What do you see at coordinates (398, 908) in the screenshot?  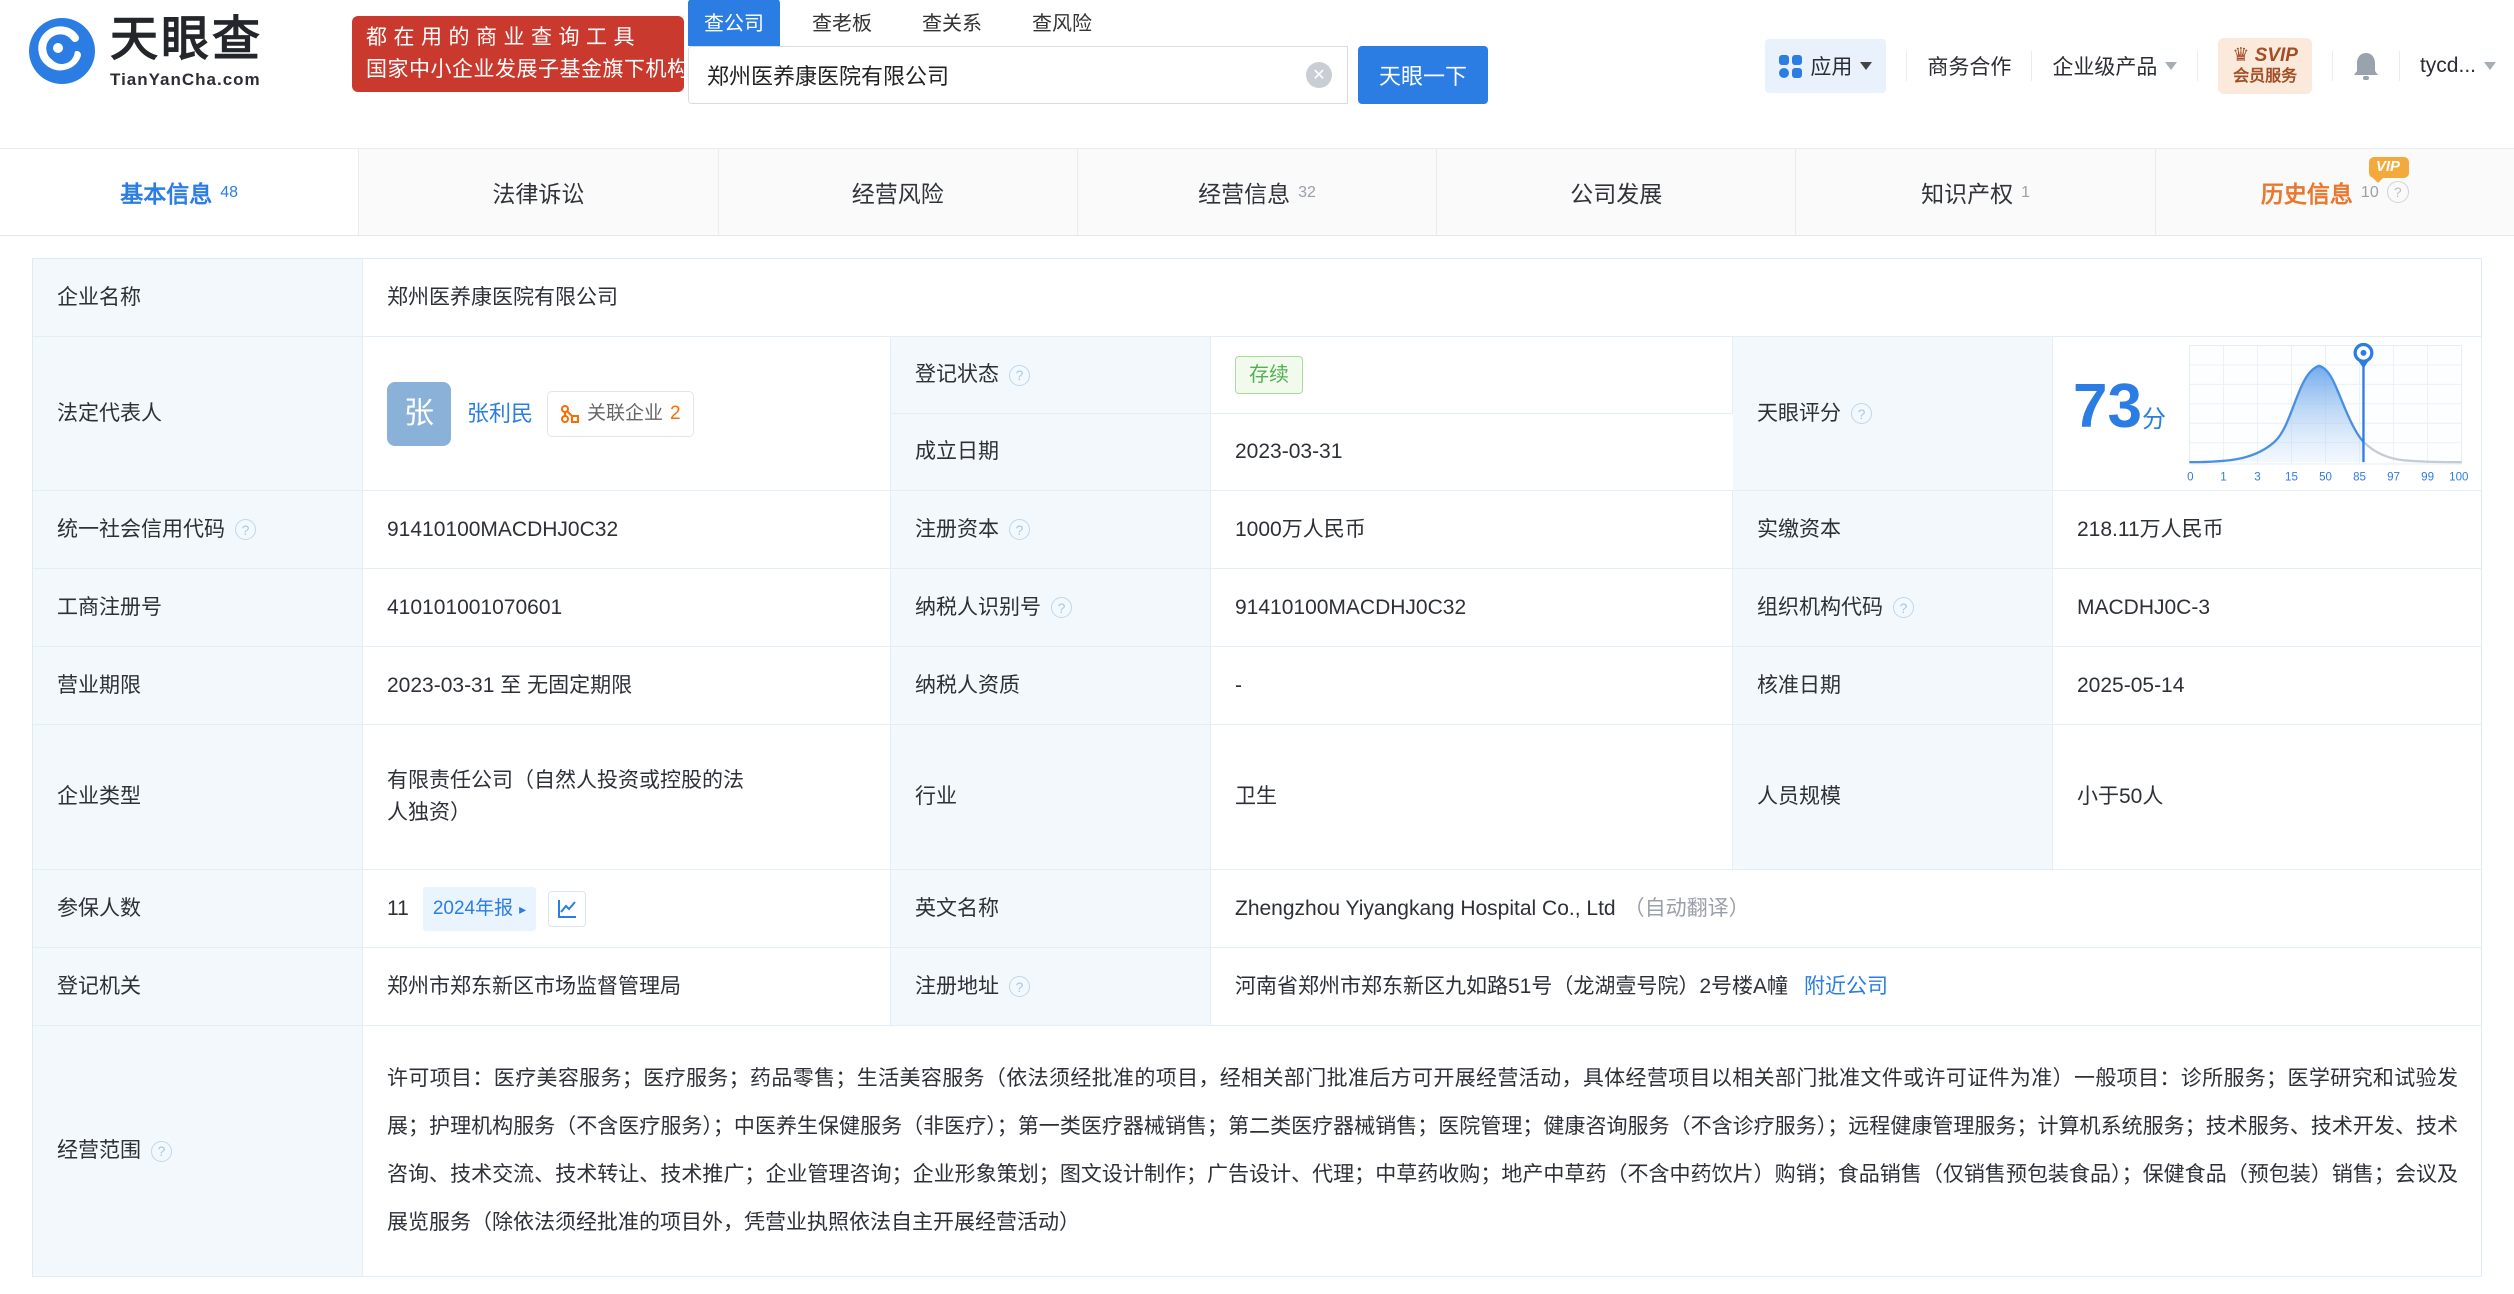 I see `insured-count: 11` at bounding box center [398, 908].